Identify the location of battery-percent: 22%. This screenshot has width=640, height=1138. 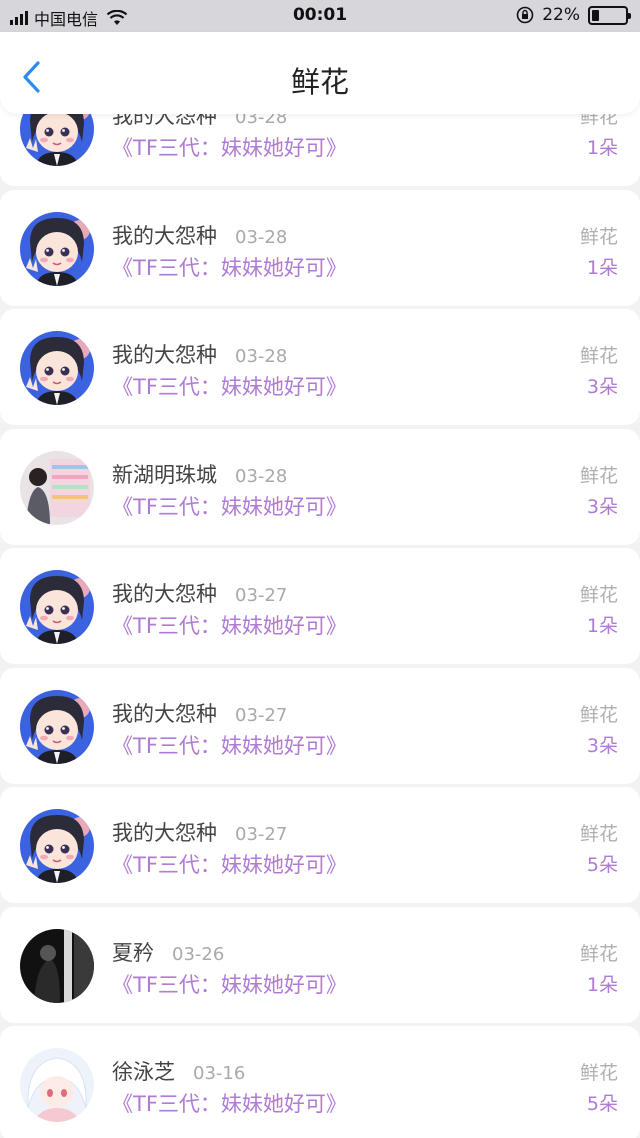
(561, 15).